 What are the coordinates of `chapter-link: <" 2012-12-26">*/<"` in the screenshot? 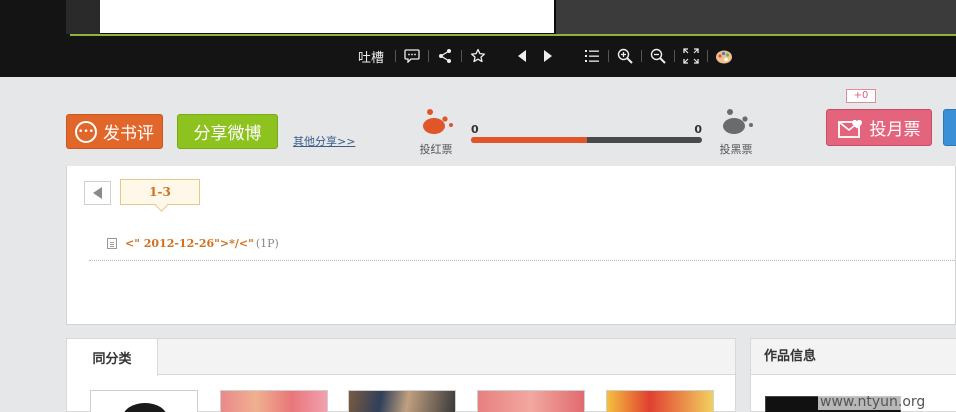 It's located at (189, 243).